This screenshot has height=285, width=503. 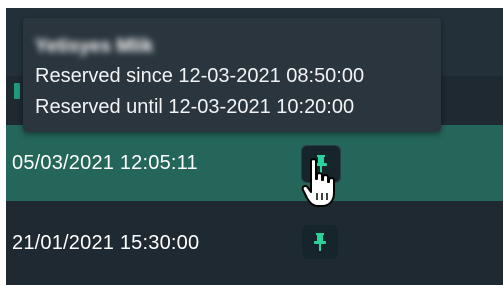 I want to click on header-label-fragment, so click(x=17, y=91).